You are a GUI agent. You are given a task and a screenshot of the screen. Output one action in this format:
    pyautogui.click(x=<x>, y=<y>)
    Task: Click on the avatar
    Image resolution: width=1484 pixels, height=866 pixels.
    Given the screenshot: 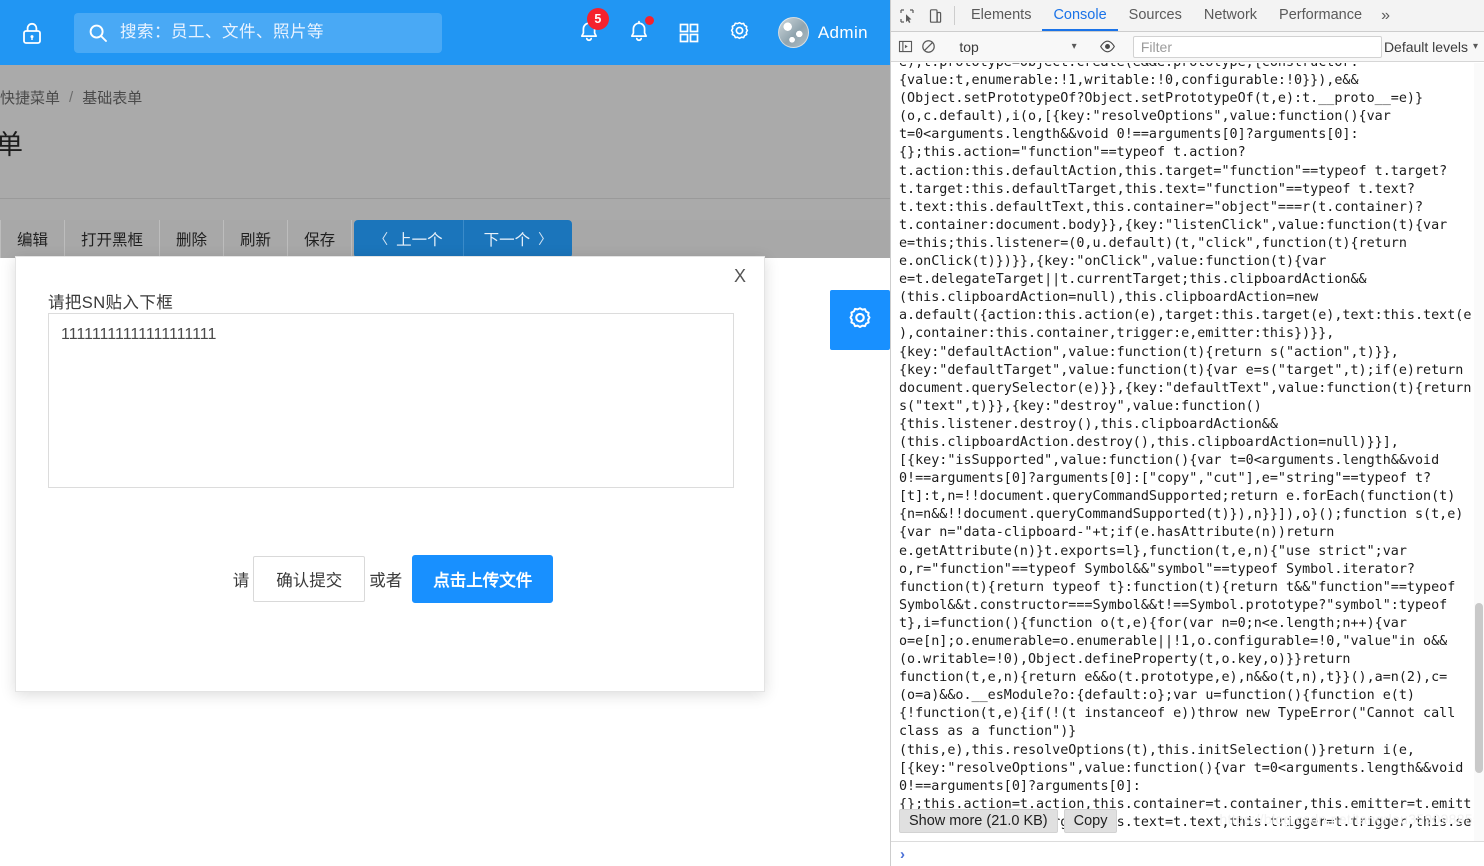 What is the action you would take?
    pyautogui.click(x=793, y=32)
    